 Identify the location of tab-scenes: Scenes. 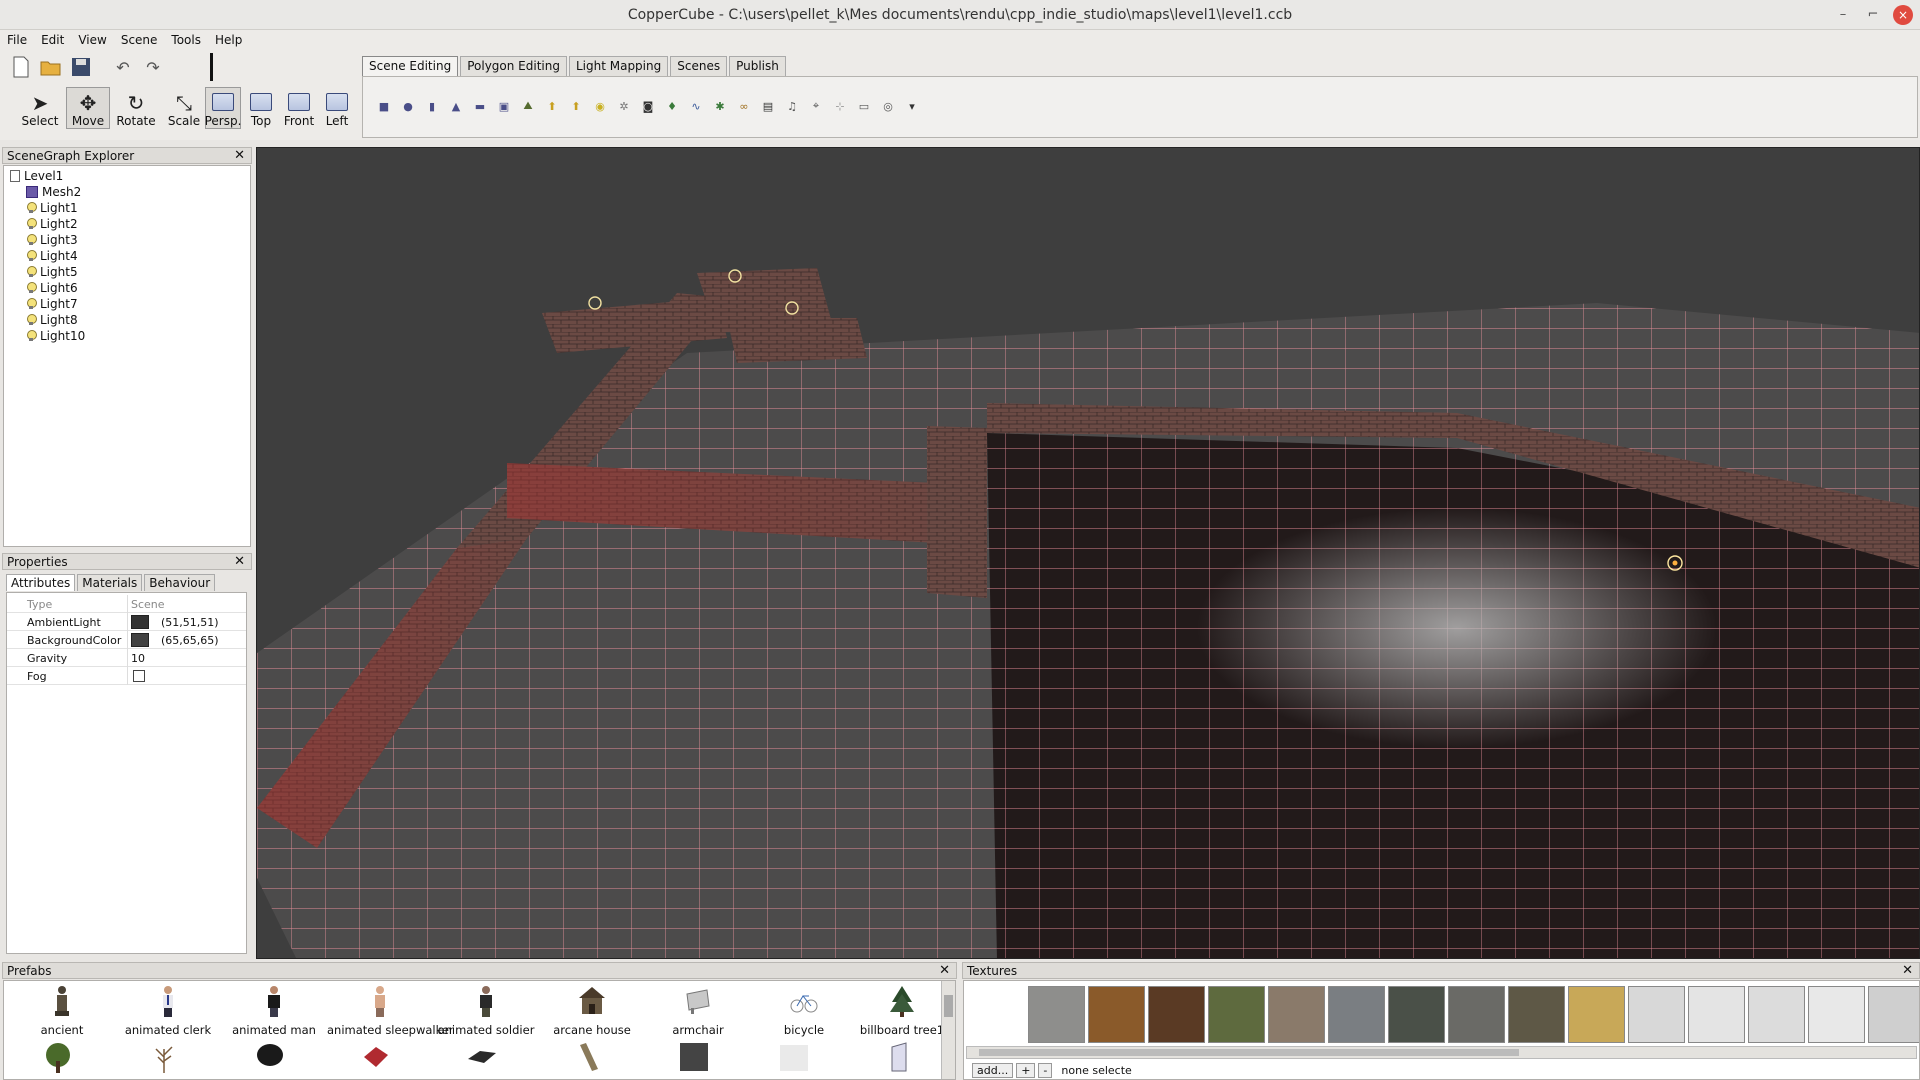
(699, 66).